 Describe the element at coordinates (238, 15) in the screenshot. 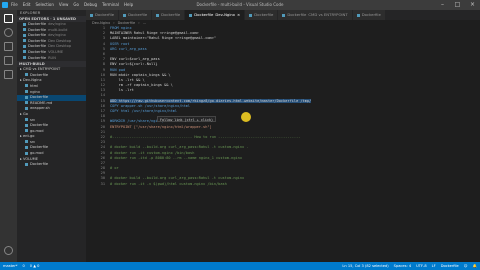

I see `tab-close-icon: ×` at that location.